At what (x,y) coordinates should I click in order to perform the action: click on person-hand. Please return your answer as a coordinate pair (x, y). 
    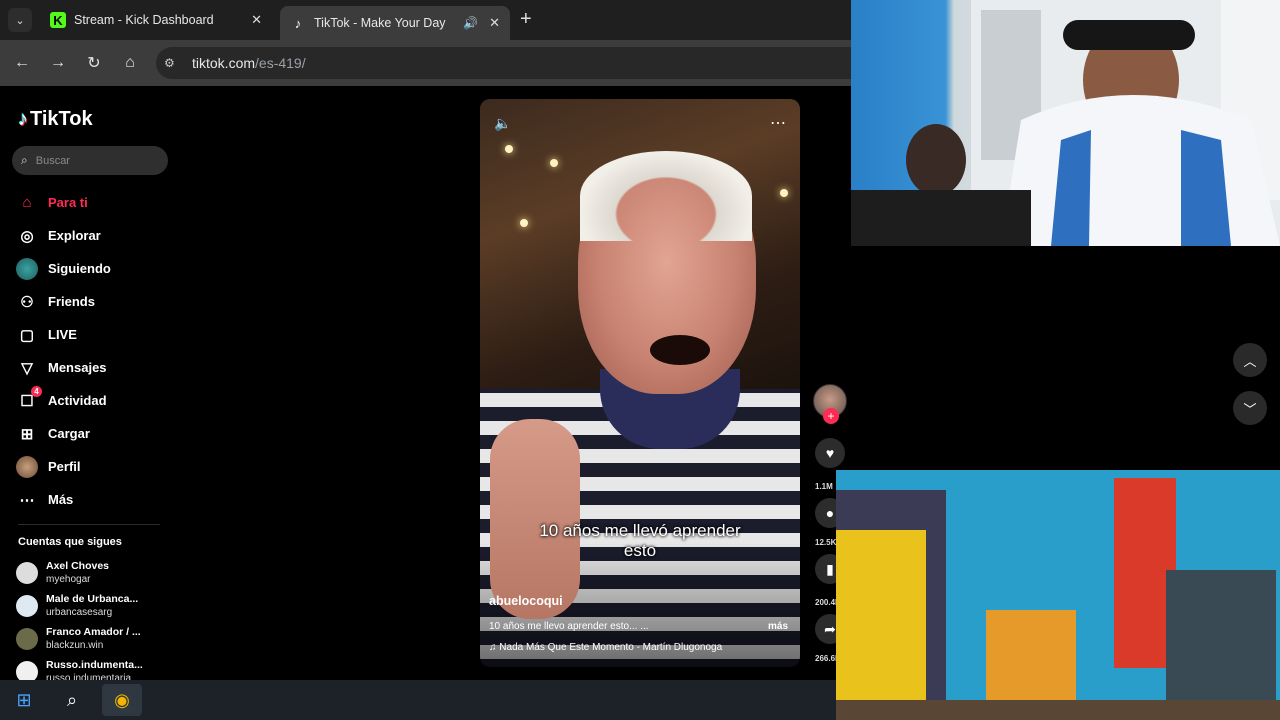
    Looking at the image, I should click on (535, 519).